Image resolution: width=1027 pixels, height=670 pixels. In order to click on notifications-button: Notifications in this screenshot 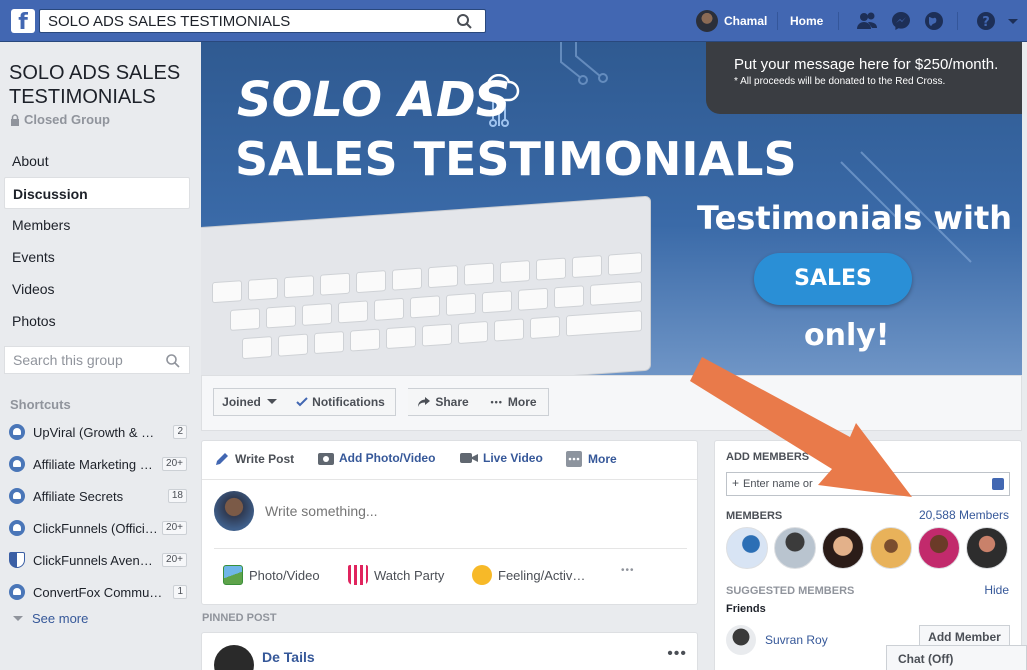, I will do `click(341, 402)`.